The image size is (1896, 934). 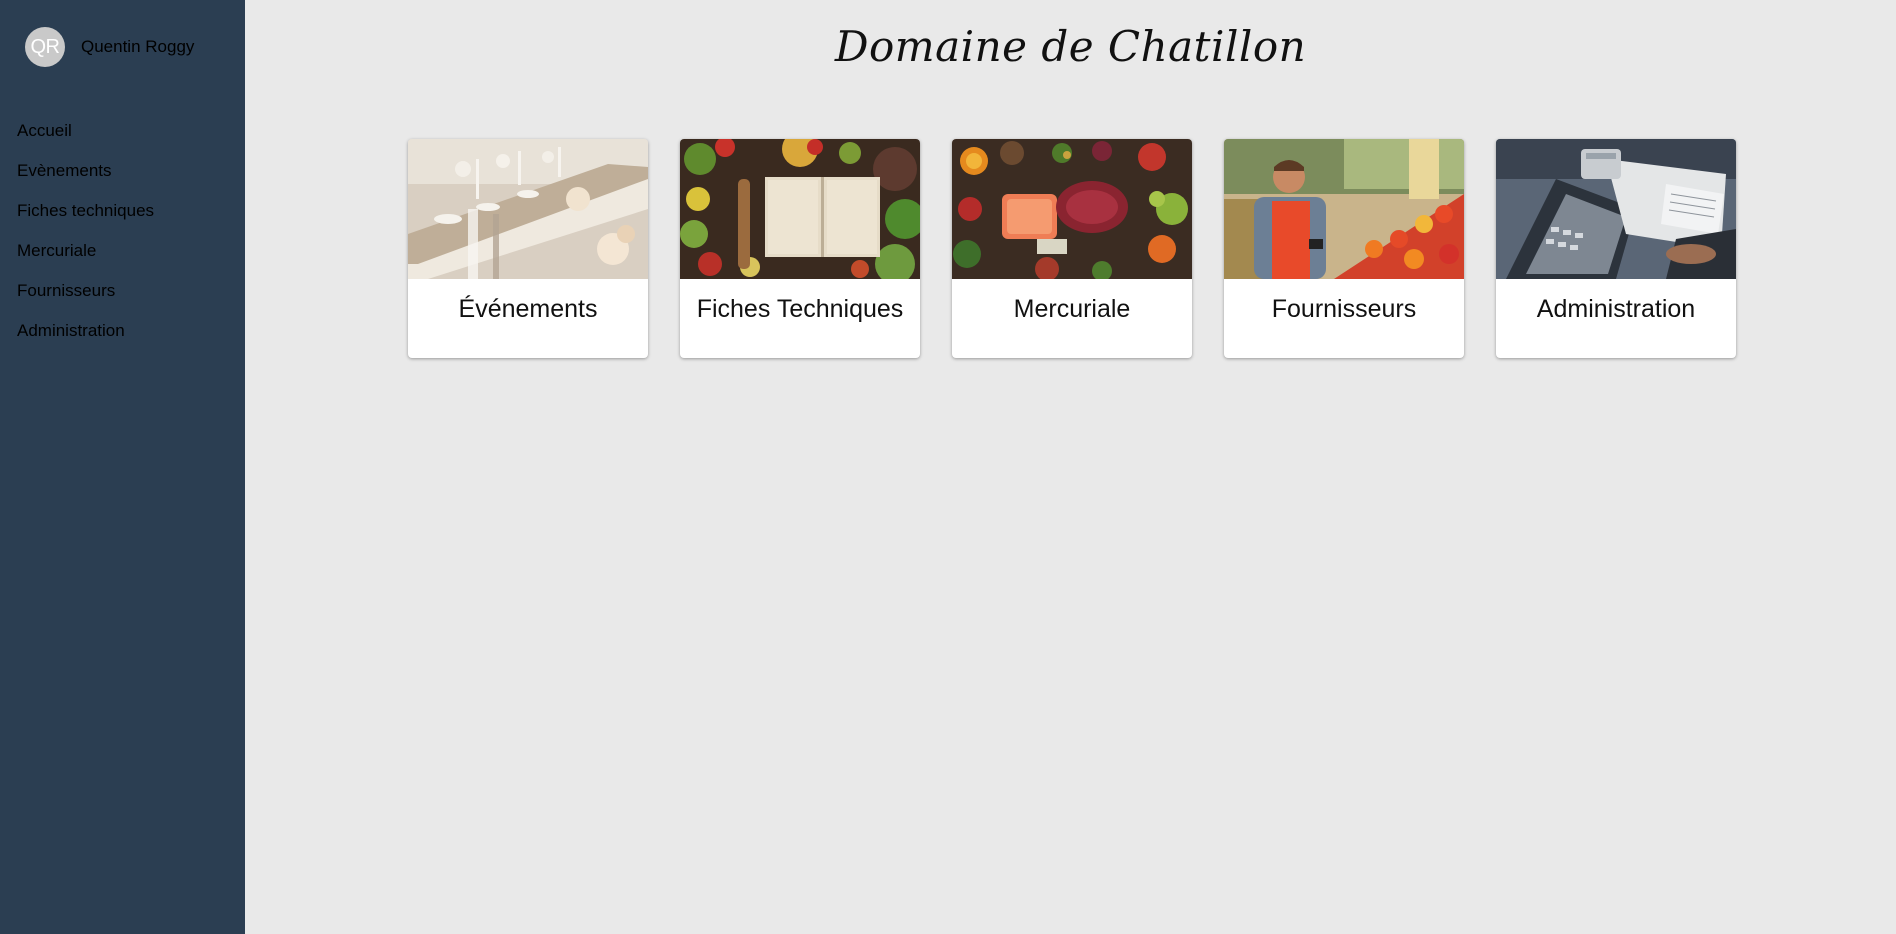 I want to click on card-evenements: Événements, so click(x=528, y=248).